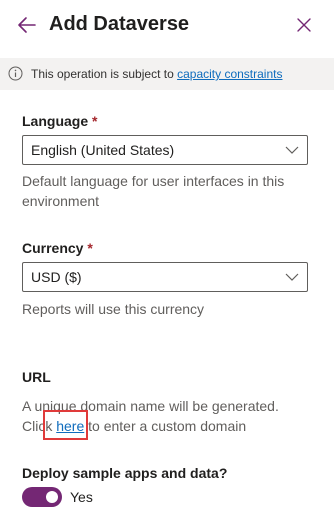 The height and width of the screenshot is (530, 334). I want to click on language-label: Language *, so click(59, 121).